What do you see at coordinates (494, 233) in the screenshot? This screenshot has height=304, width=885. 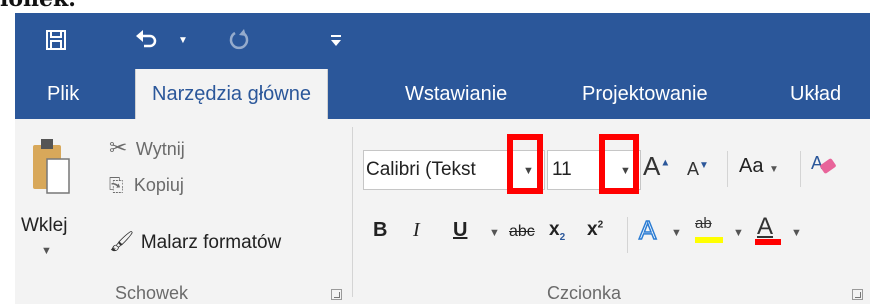 I see `underline-dropdown-icon: ▼` at bounding box center [494, 233].